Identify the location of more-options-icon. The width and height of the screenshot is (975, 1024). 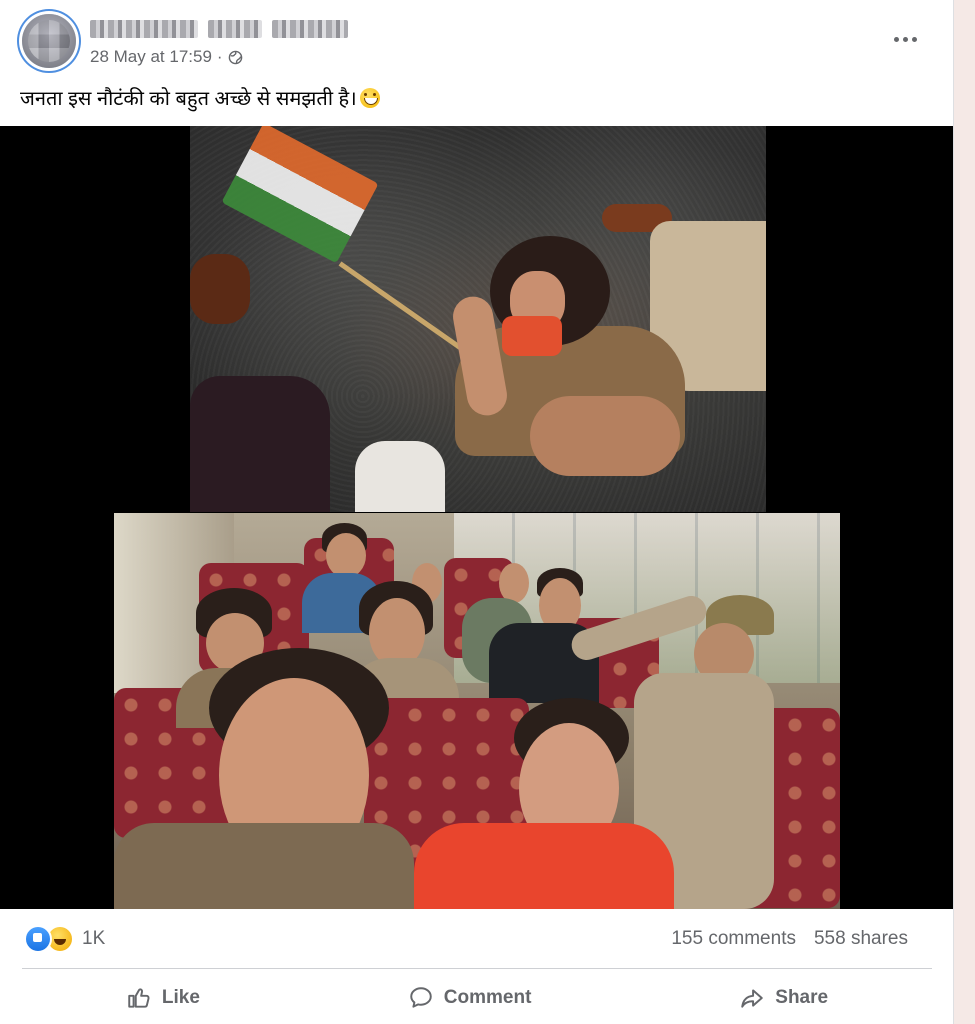
(905, 39).